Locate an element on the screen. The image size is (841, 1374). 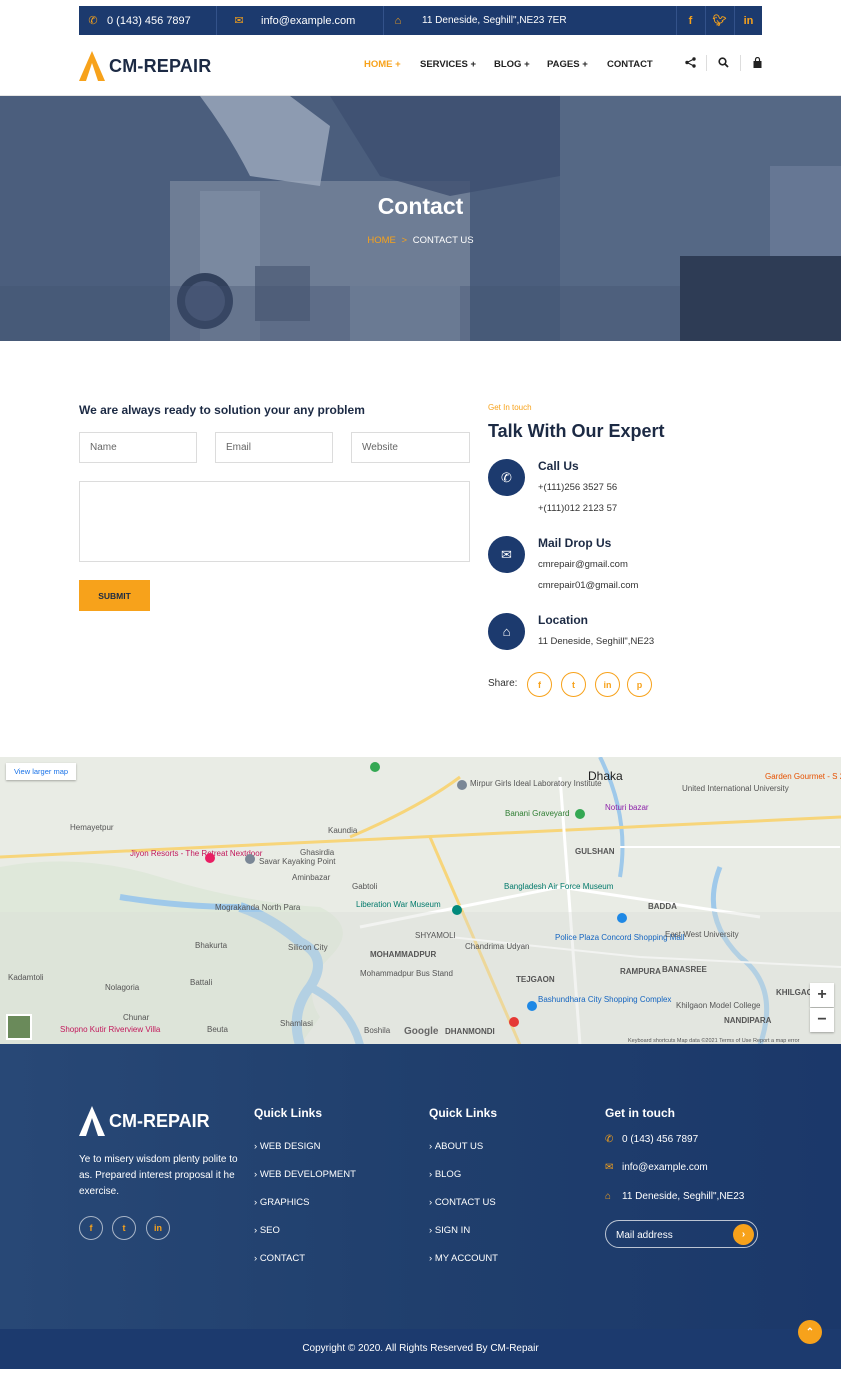
website-field is located at coordinates (410, 447).